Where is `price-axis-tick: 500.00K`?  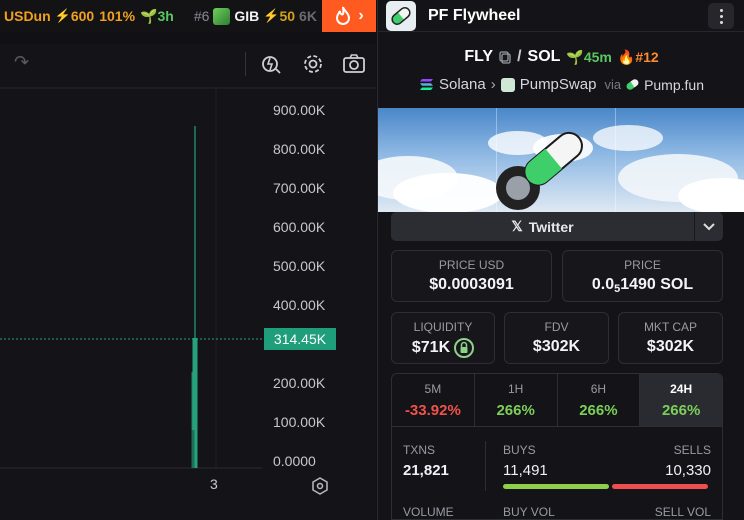 price-axis-tick: 500.00K is located at coordinates (299, 266).